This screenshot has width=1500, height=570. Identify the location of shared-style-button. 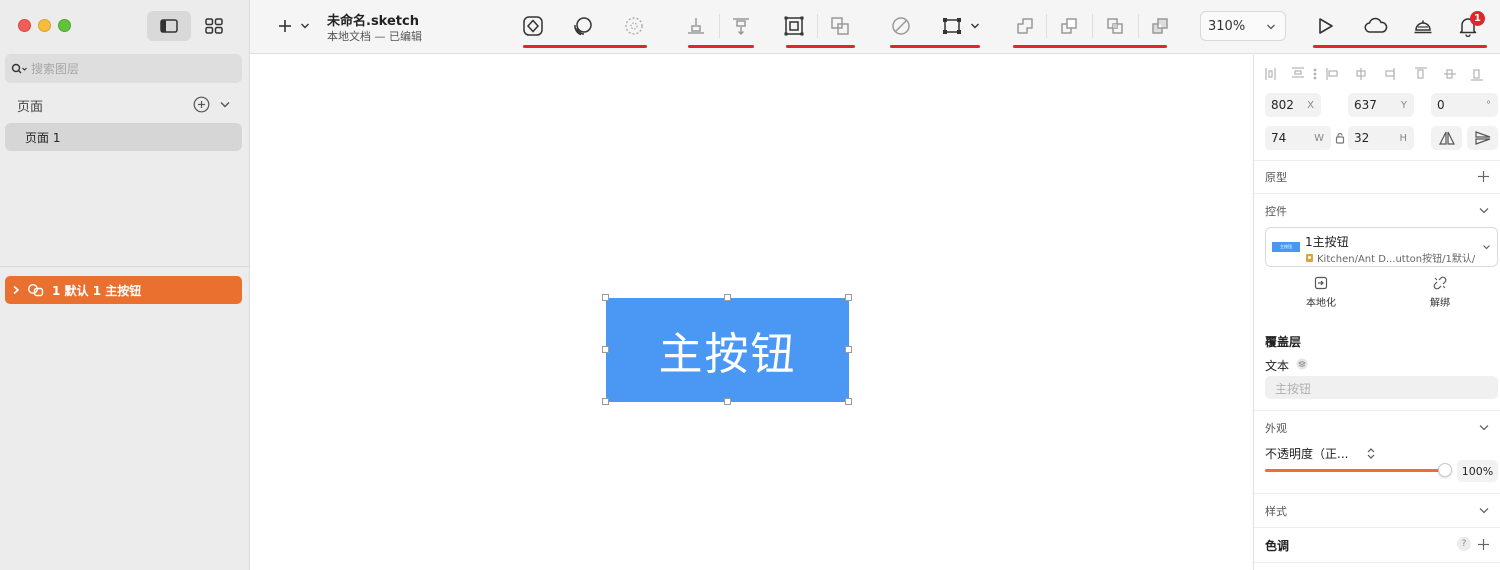
(583, 26).